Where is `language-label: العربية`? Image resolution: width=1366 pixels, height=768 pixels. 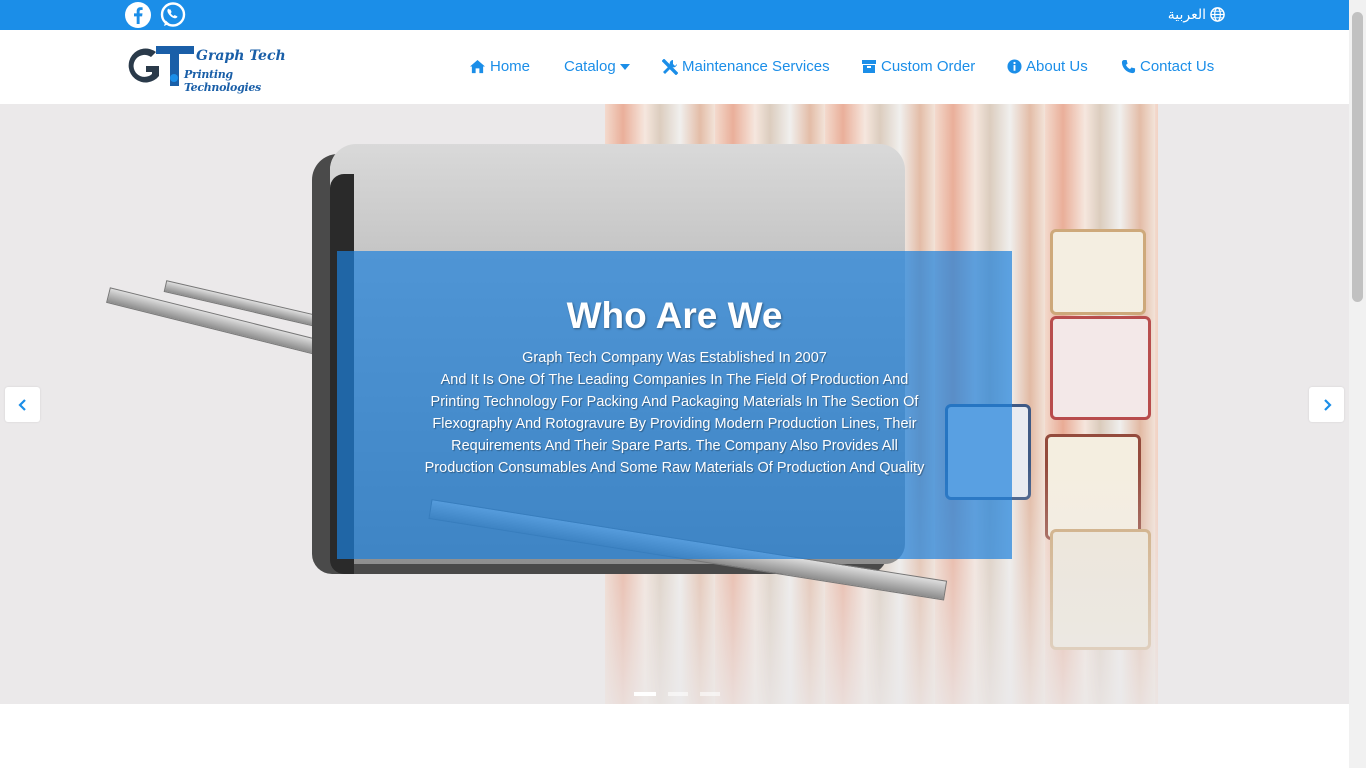 language-label: العربية is located at coordinates (1186, 14).